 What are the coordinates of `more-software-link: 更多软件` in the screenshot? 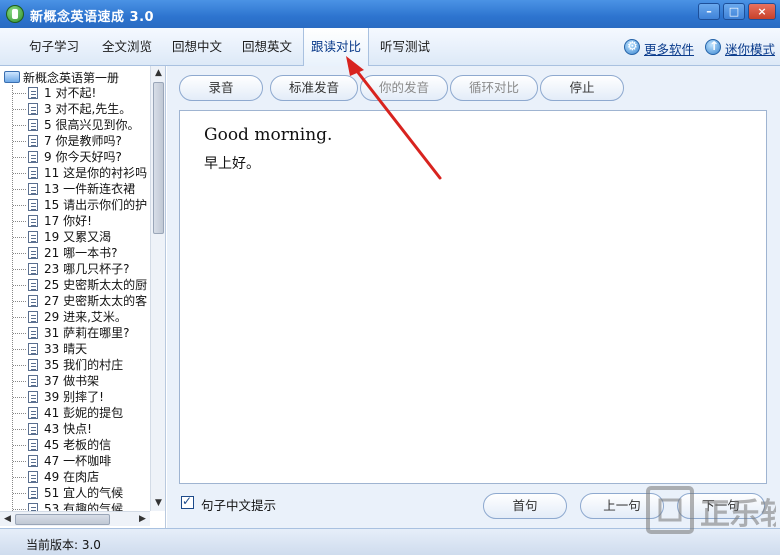 It's located at (669, 48).